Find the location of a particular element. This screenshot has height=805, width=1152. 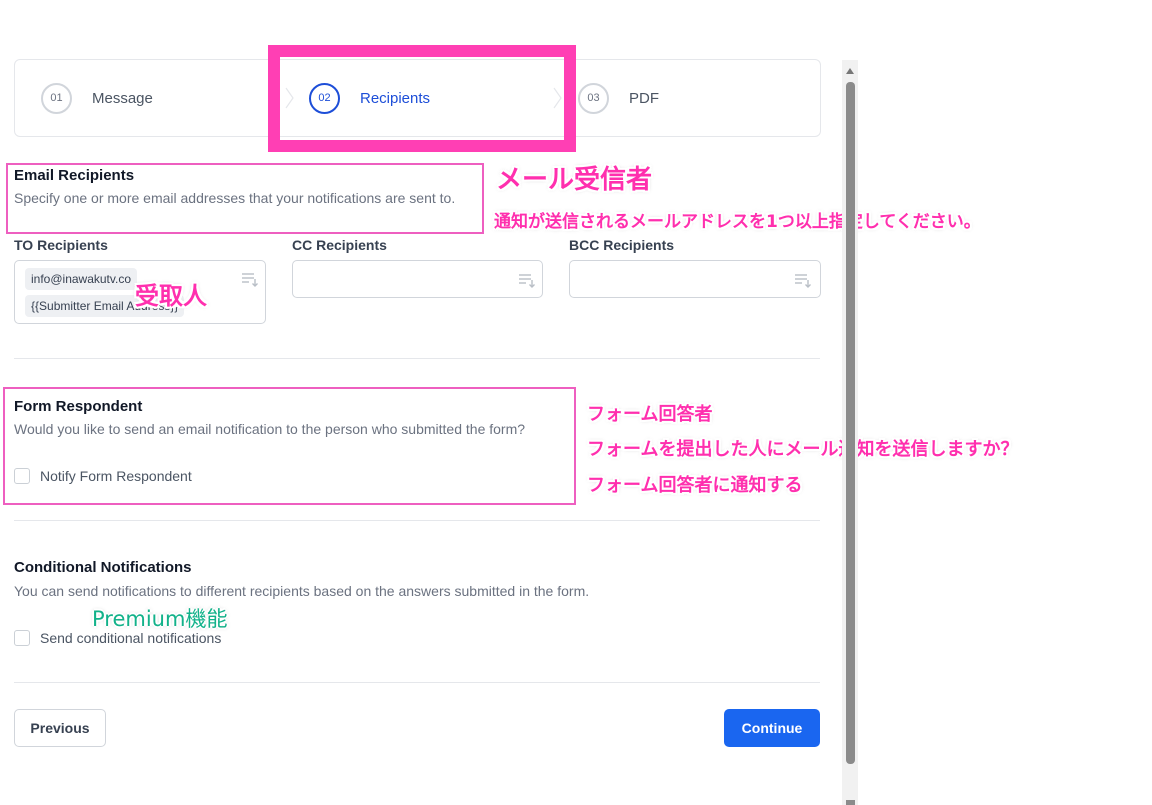

scrollbar-thumb is located at coordinates (850, 423).